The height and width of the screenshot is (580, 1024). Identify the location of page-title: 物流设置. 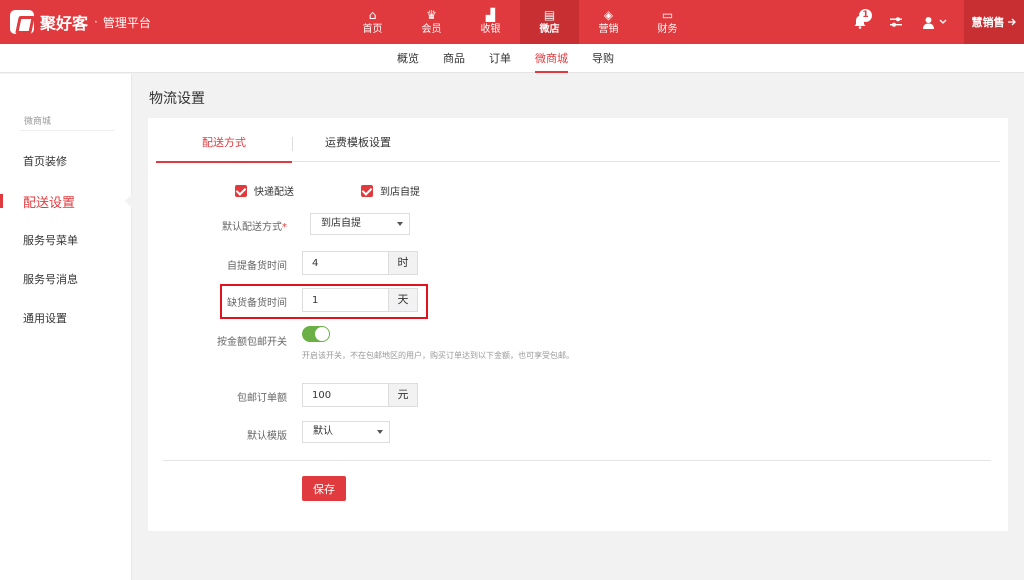
(177, 99).